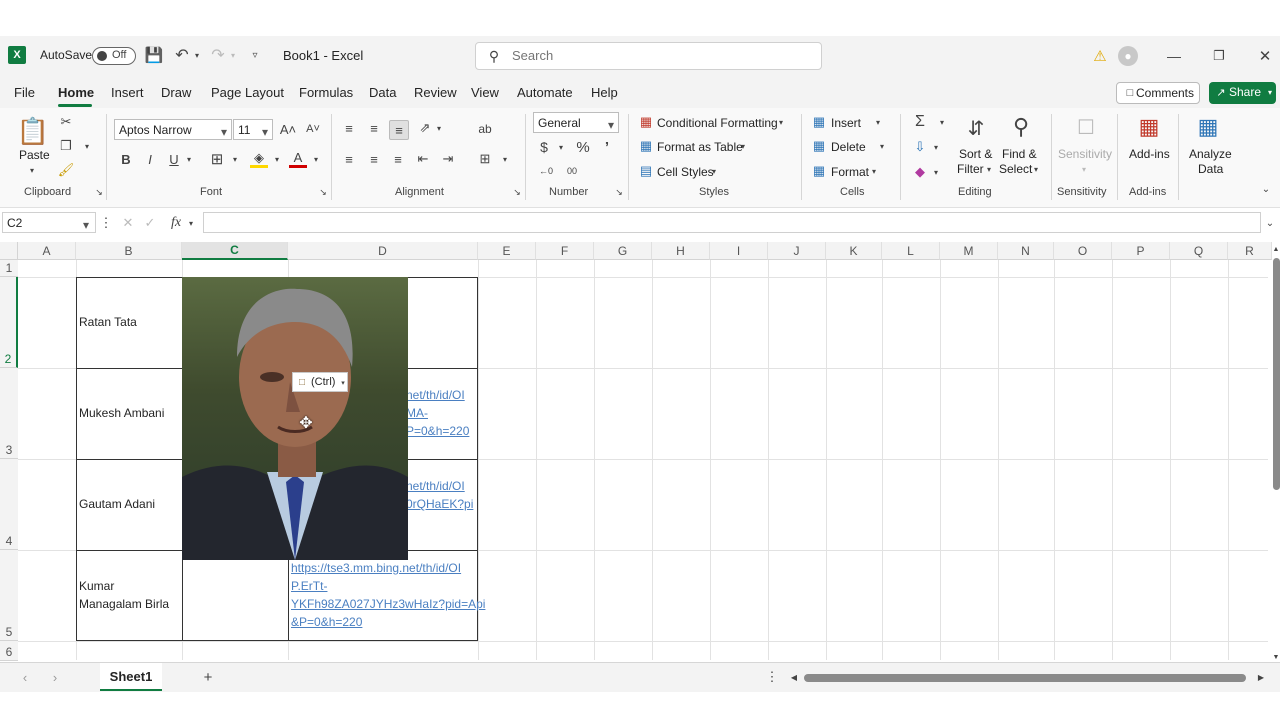 The image size is (1280, 720). Describe the element at coordinates (131, 677) in the screenshot. I see `sheet-tab-sheet1: Sheet1` at that location.